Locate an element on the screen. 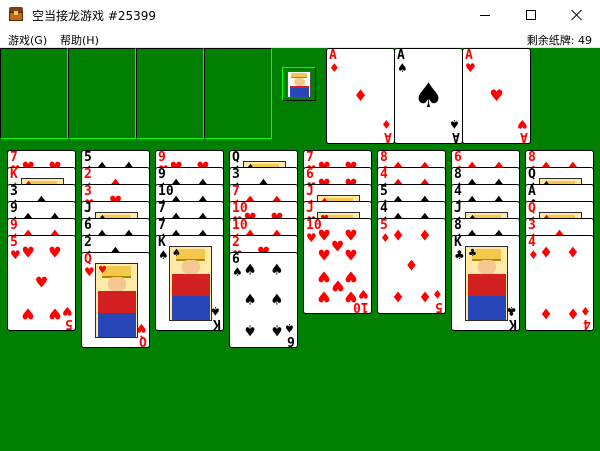 This screenshot has height=451, width=600. portrait-suit: ♣ is located at coordinates (472, 253).